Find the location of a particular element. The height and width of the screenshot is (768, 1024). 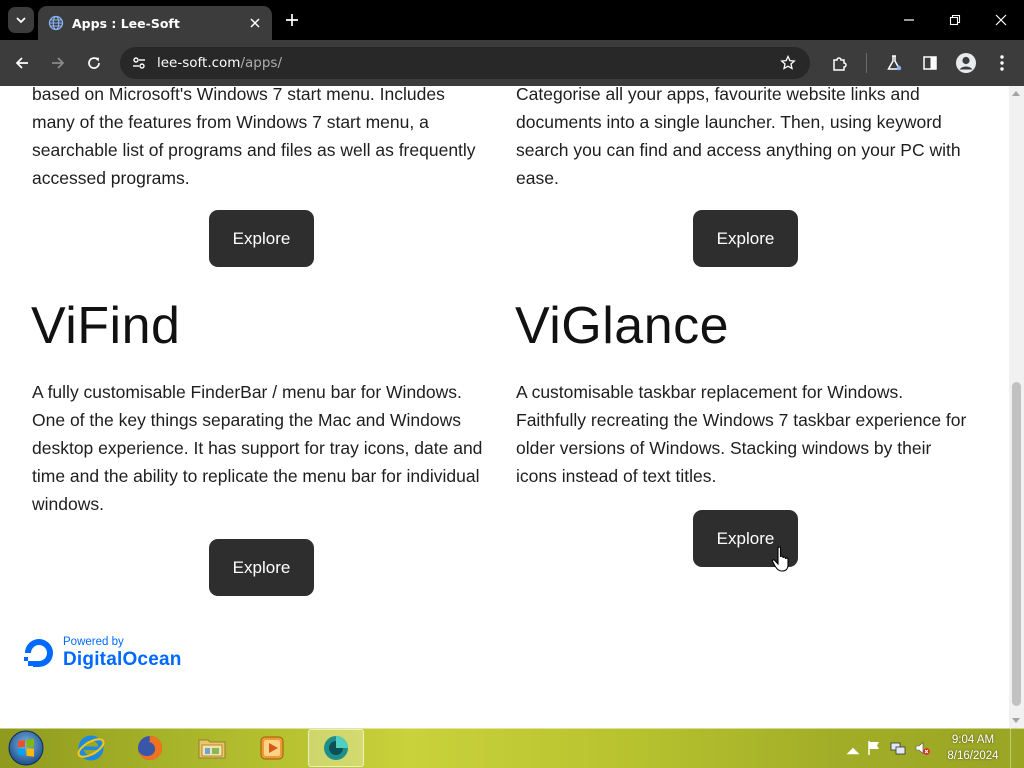

system-clock: 9:04 AM 8/16/2024 is located at coordinates (973, 748).